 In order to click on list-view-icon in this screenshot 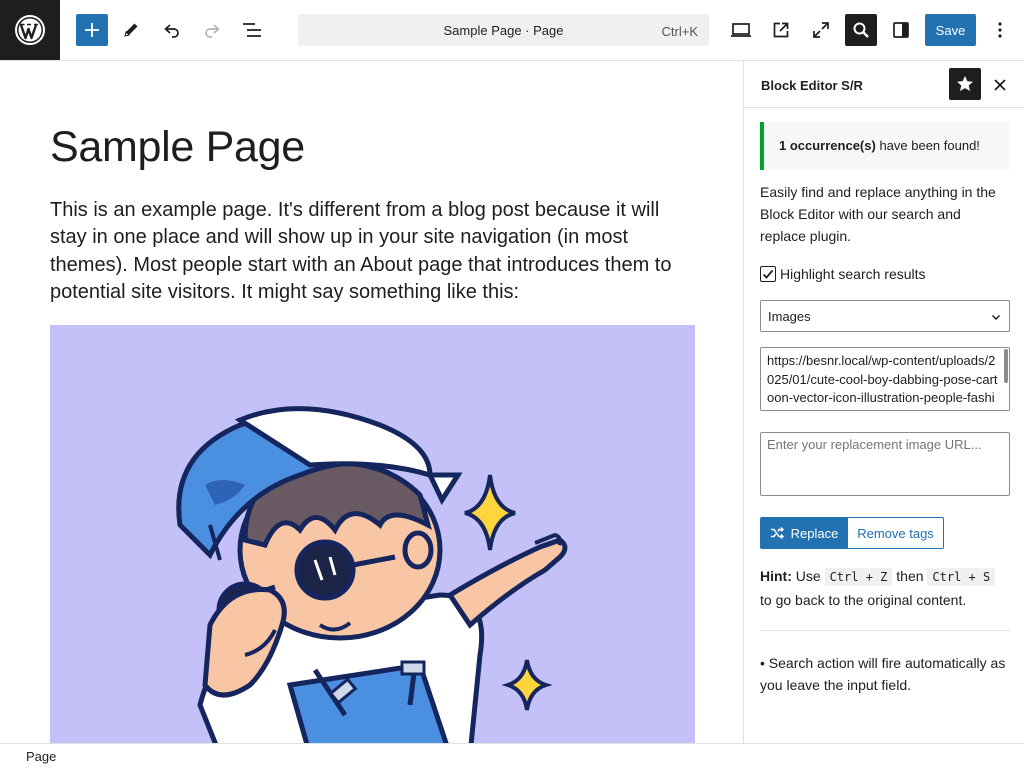, I will do `click(252, 30)`.